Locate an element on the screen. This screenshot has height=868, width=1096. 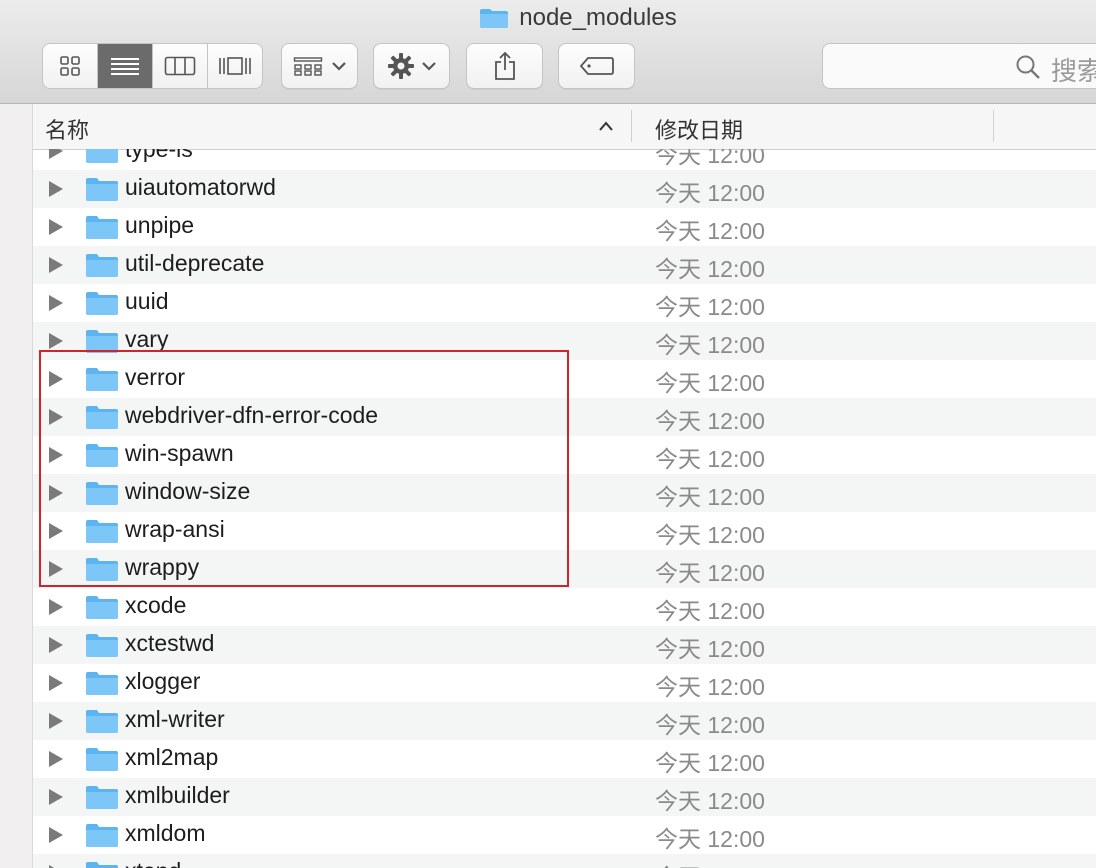
file-name: unpipe is located at coordinates (159, 225).